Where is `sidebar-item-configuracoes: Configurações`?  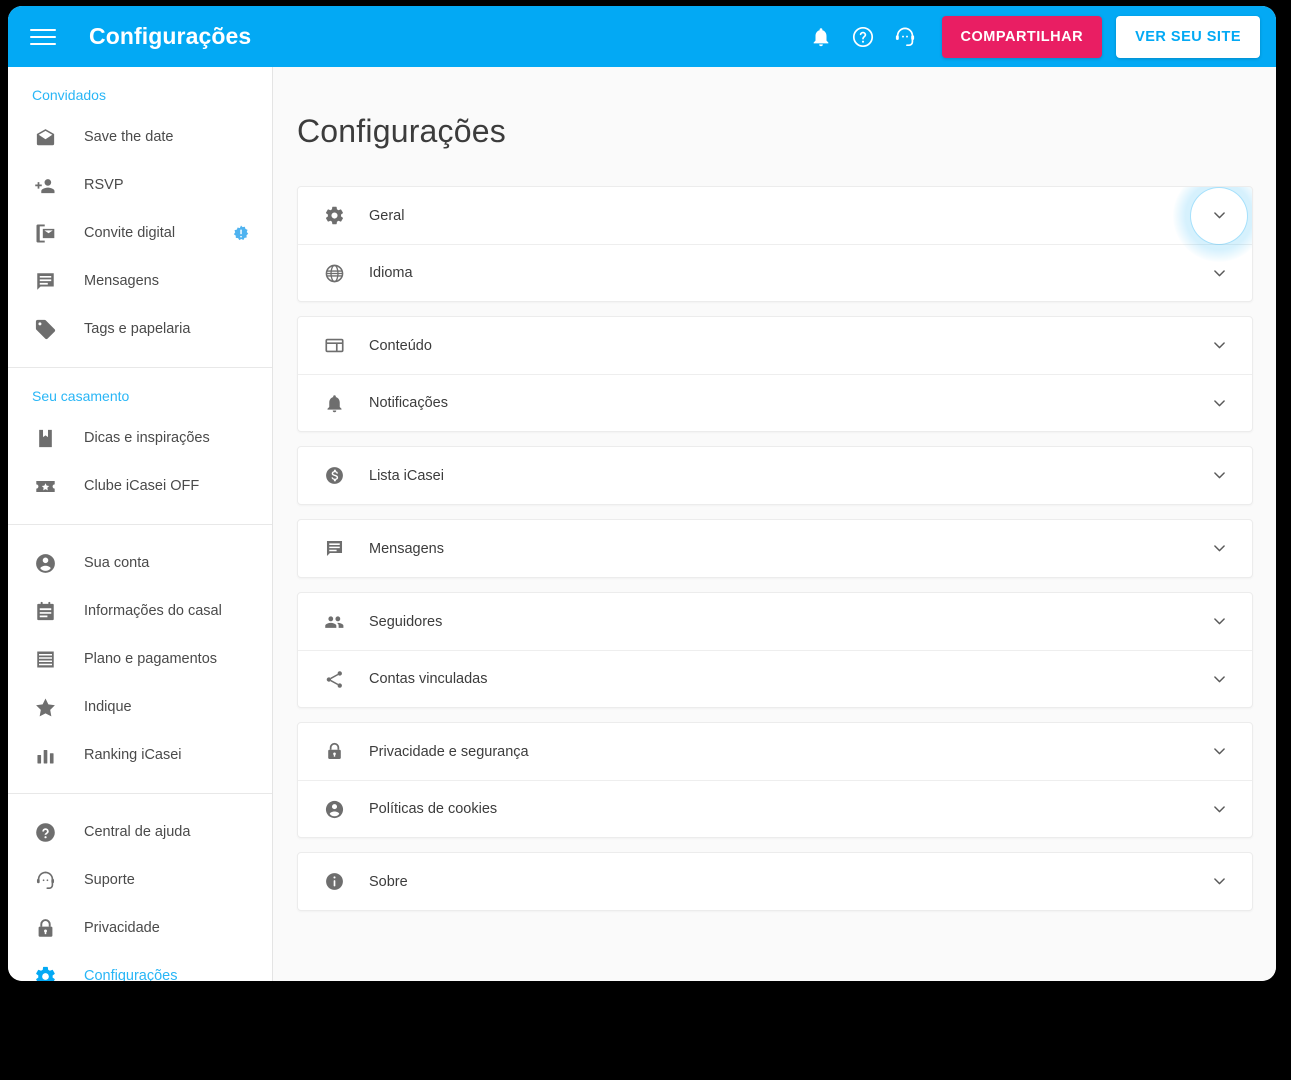
sidebar-item-configuracoes: Configurações is located at coordinates (140, 966).